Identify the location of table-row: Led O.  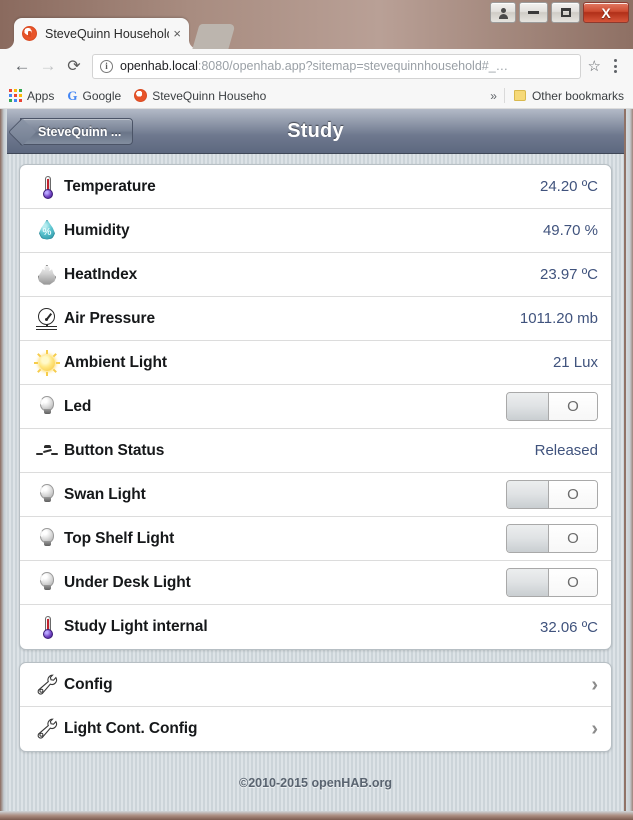
(315, 407).